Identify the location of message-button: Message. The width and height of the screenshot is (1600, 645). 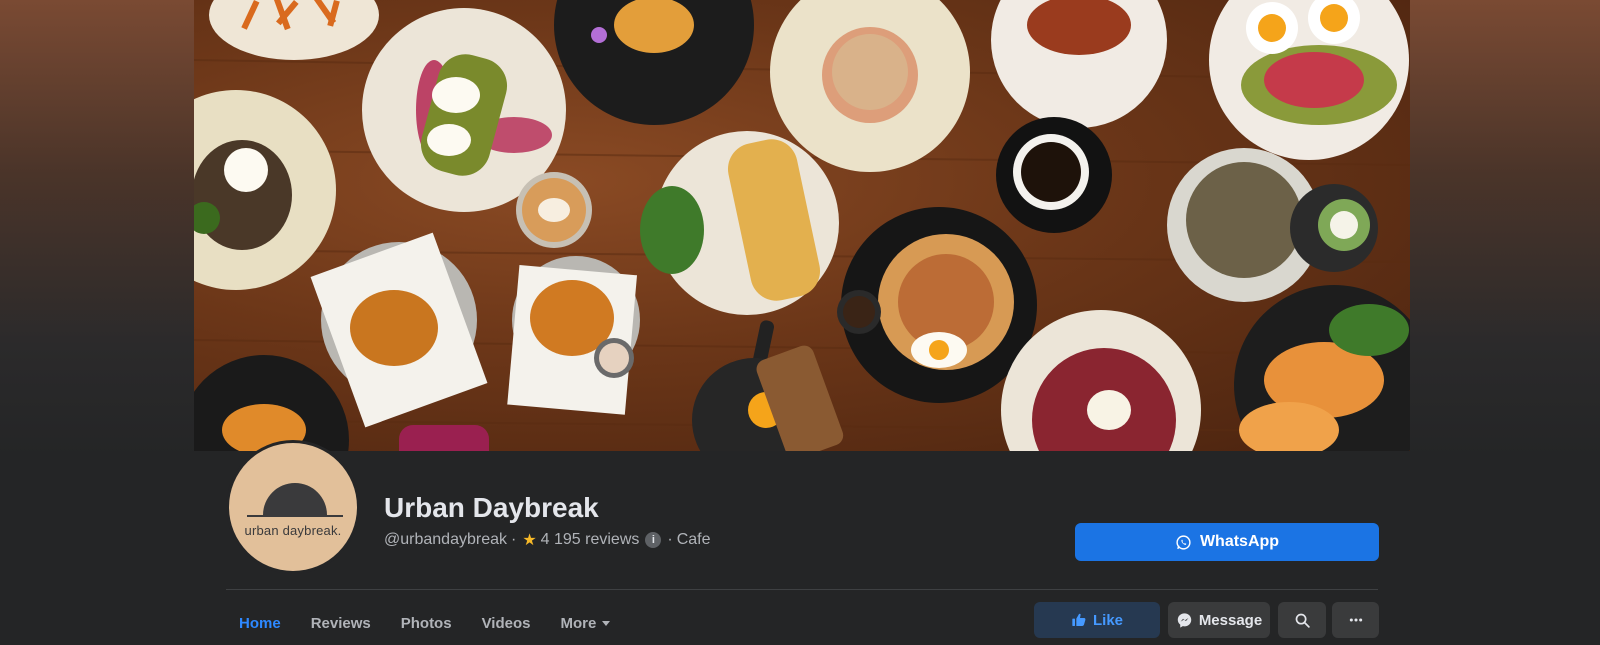
(1219, 620).